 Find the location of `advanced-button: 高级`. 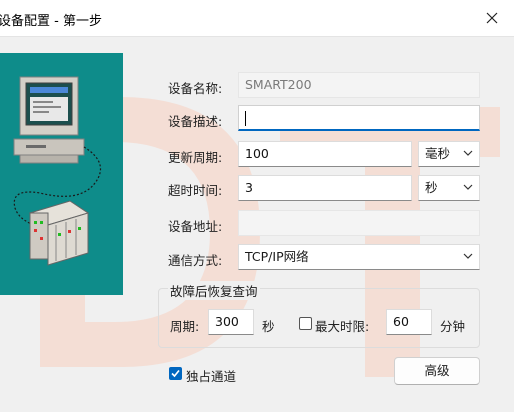

advanced-button: 高级 is located at coordinates (437, 371).